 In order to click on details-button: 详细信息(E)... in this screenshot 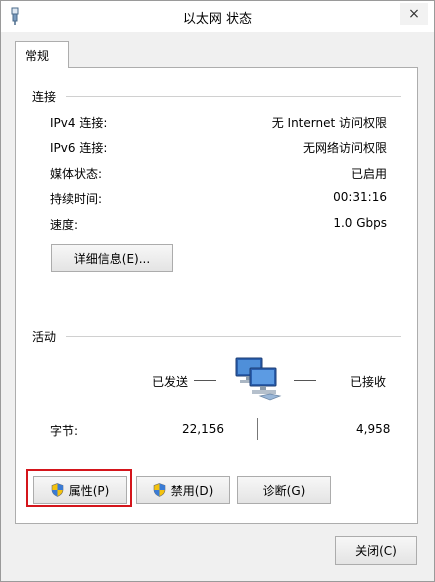, I will do `click(112, 258)`.